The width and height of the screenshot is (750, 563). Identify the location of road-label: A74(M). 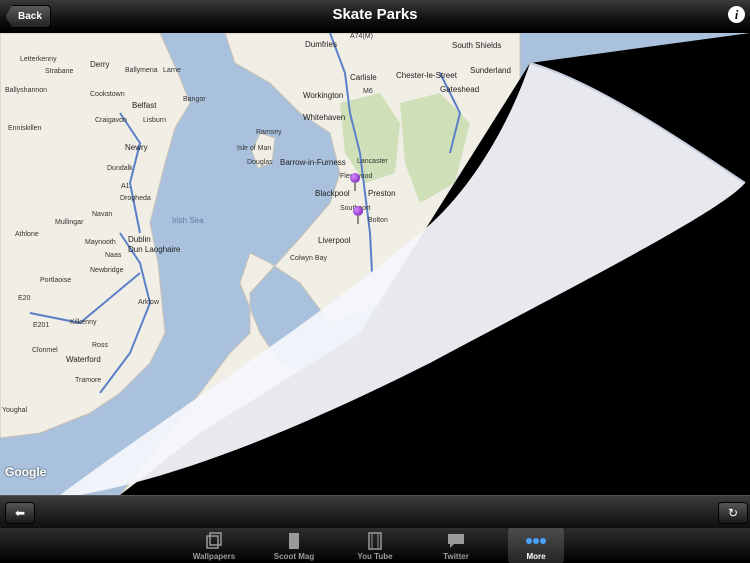
(361, 36).